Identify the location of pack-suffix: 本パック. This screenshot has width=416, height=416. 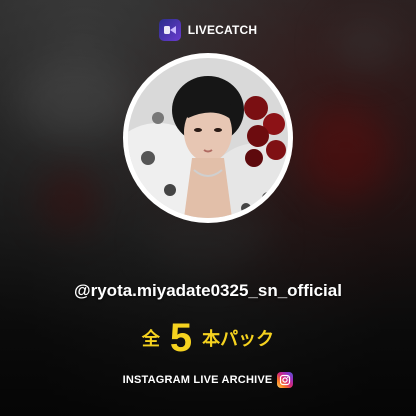
(238, 339).